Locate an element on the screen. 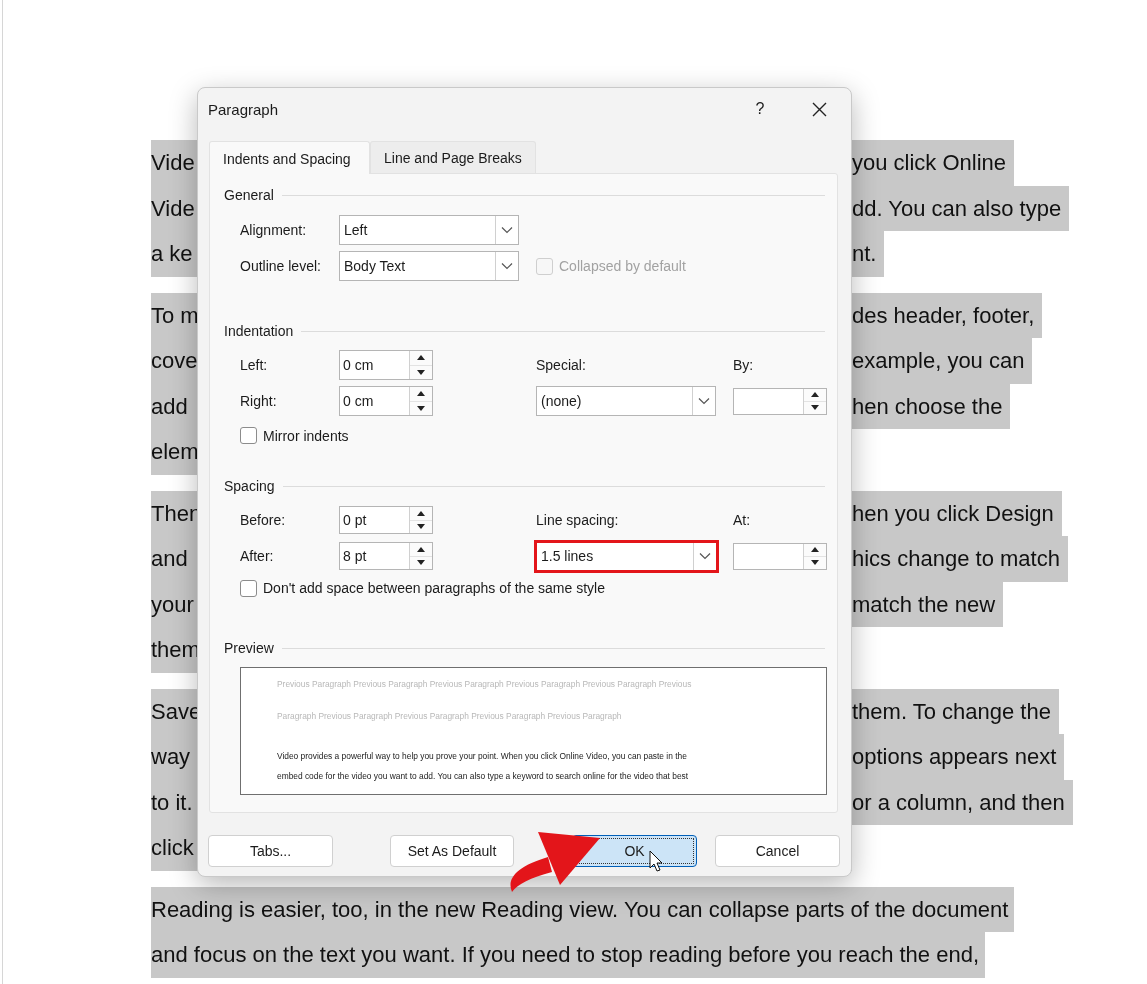 This screenshot has width=1147, height=984. text-fragment: options appears next is located at coordinates (958, 757).